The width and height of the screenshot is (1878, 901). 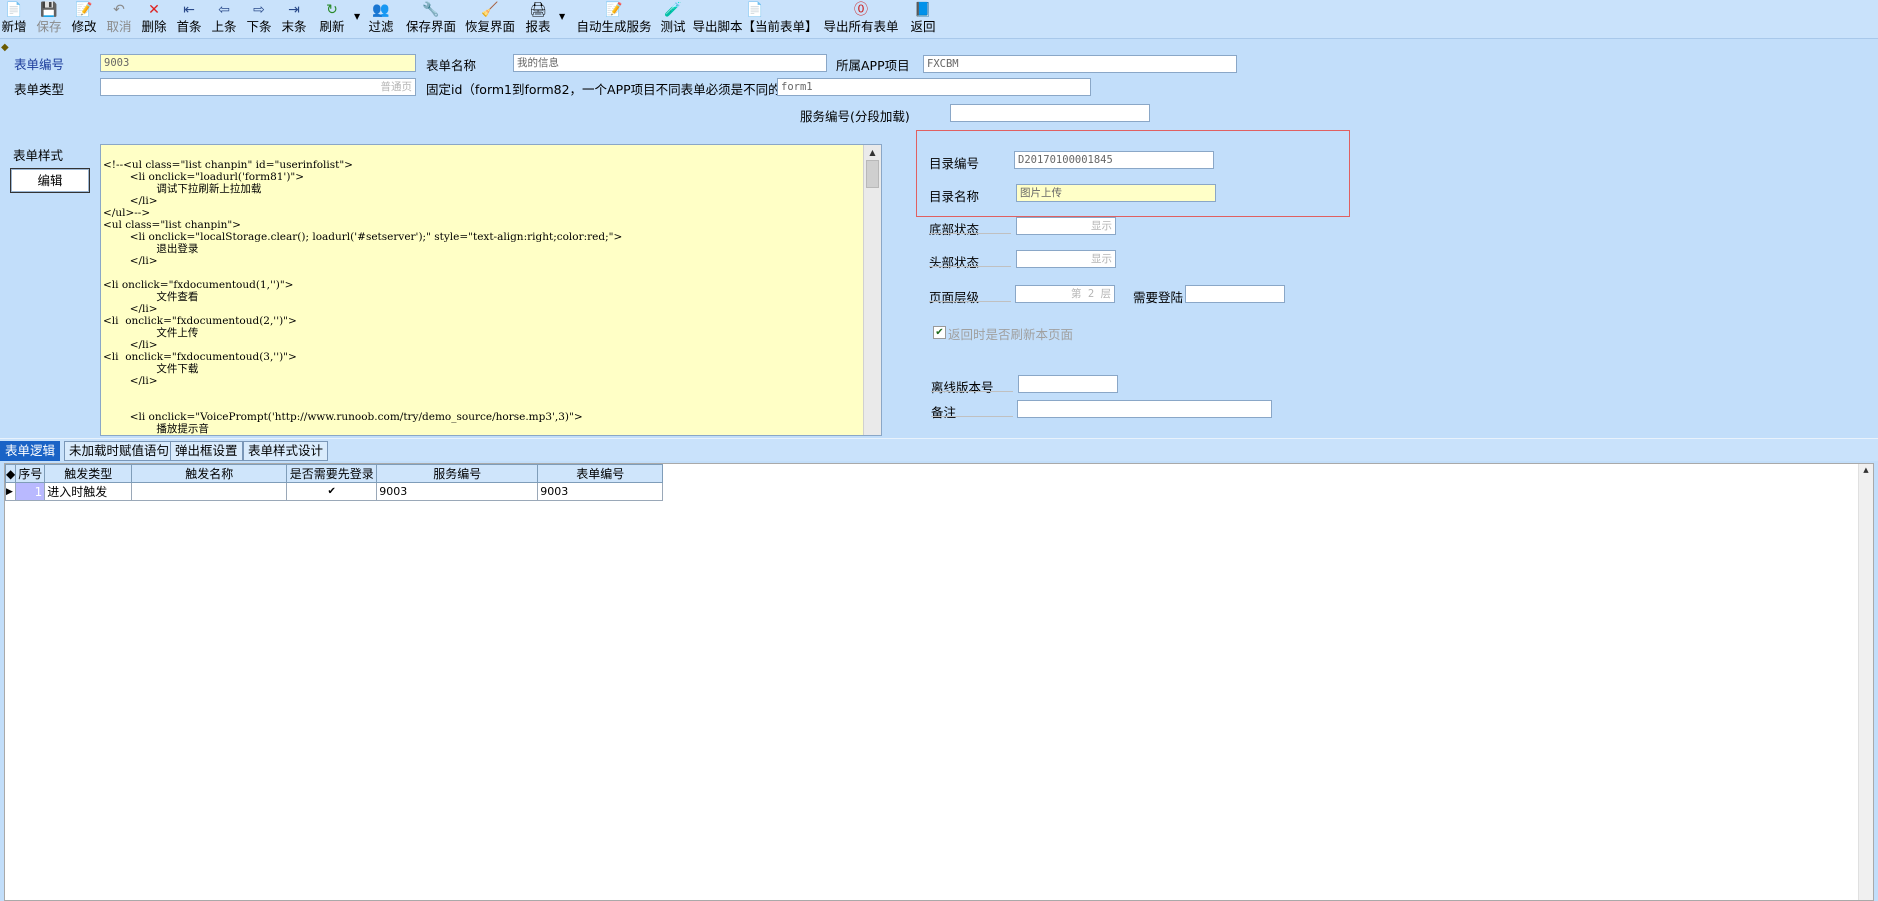 What do you see at coordinates (615, 89) in the screenshot?
I see `fixed-id-label: 固定id（form1到form82，一个APP项目不同表单必须是不同的id）` at bounding box center [615, 89].